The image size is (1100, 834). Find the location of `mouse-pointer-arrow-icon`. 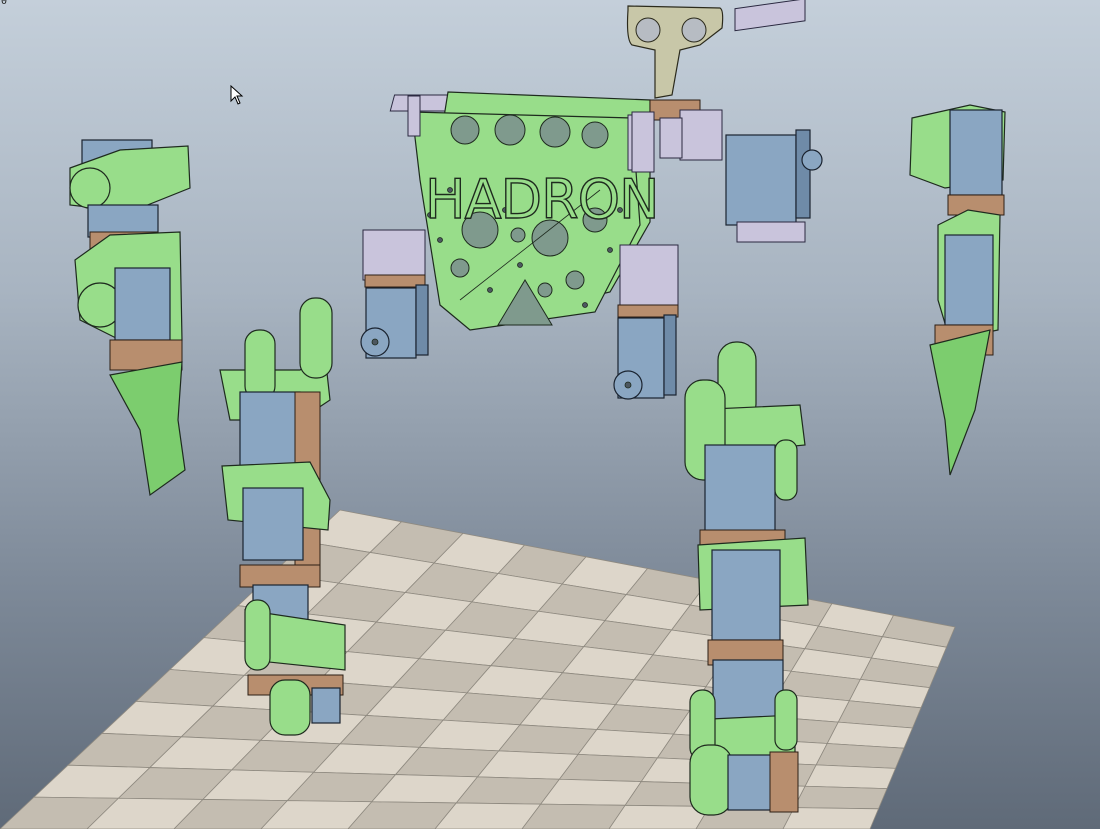

mouse-pointer-arrow-icon is located at coordinates (237, 95).